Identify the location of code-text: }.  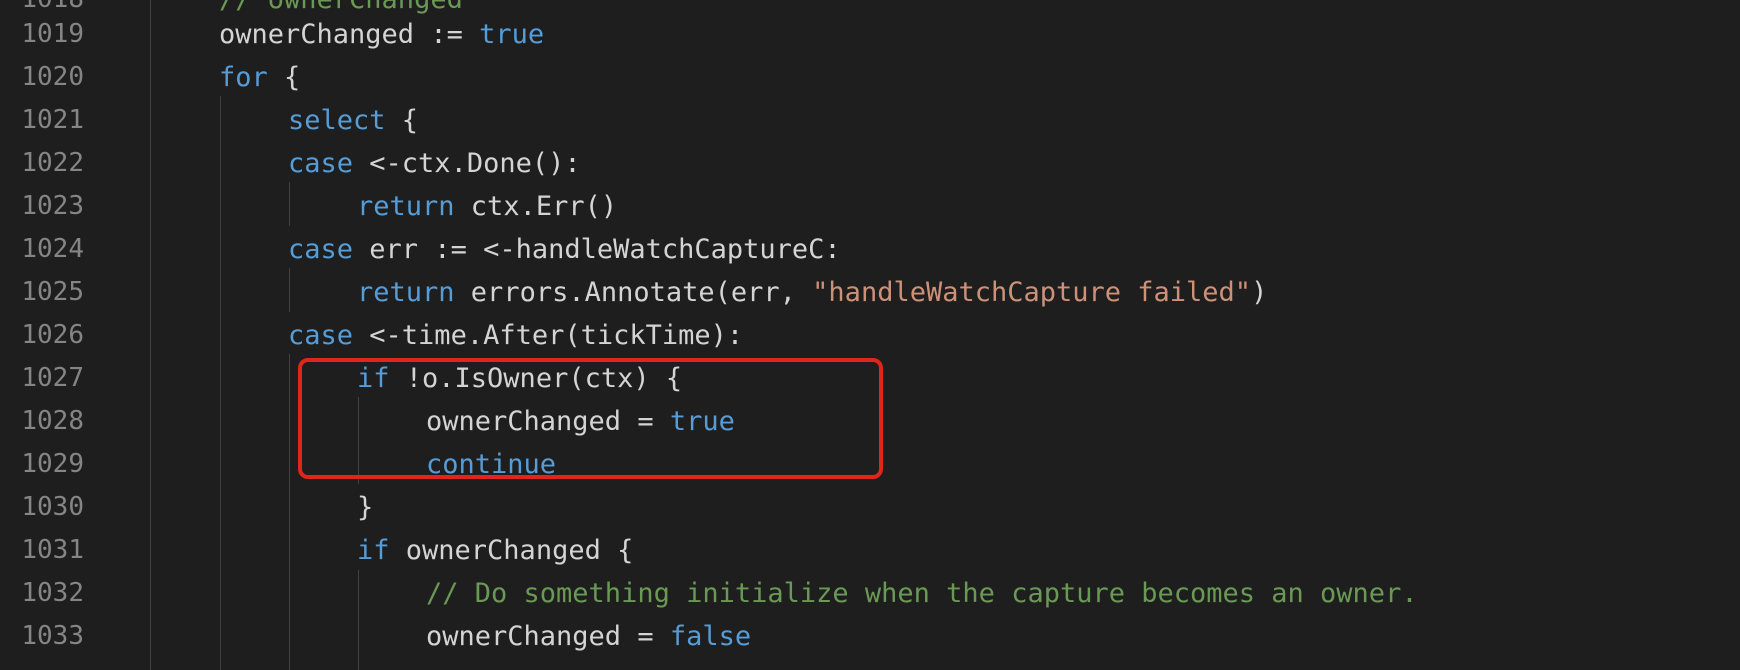
(365, 507).